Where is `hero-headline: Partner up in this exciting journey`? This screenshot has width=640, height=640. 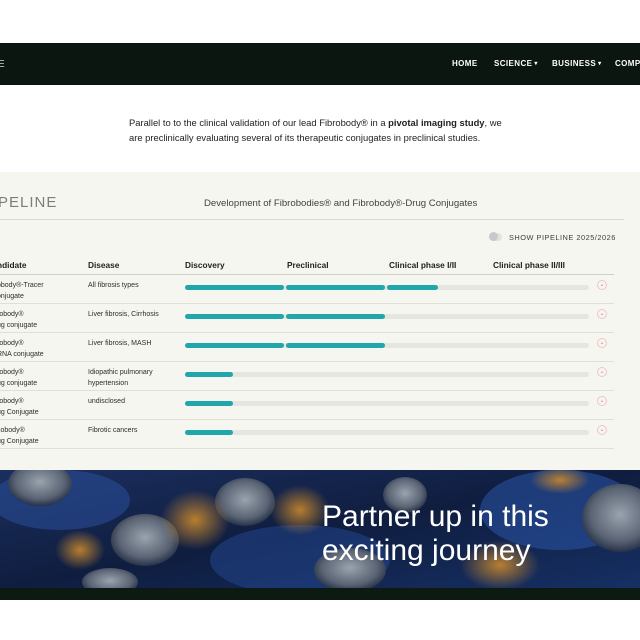 hero-headline: Partner up in this exciting journey is located at coordinates (435, 534).